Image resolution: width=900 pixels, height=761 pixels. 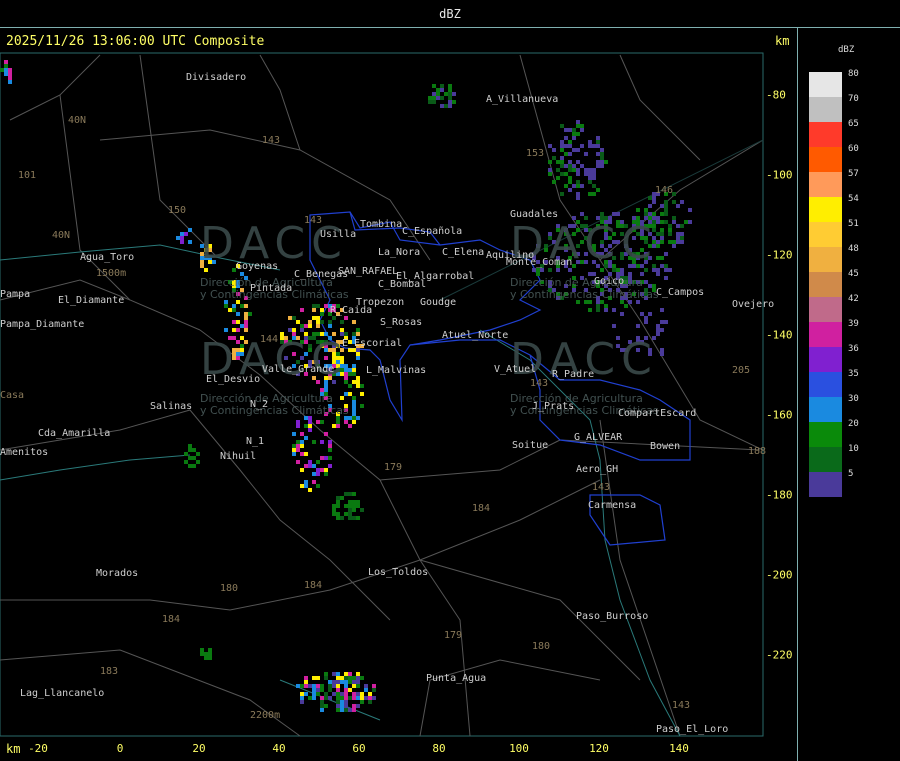 I want to click on place-label: El_Desvio, so click(x=233, y=379).